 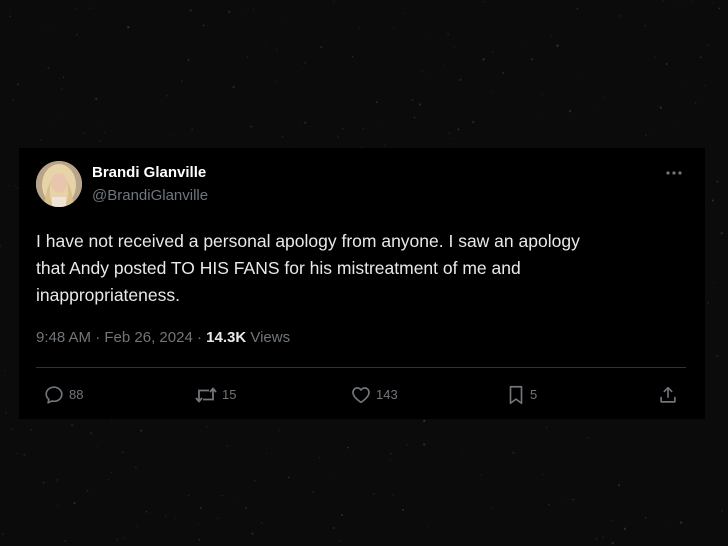 What do you see at coordinates (63, 337) in the screenshot?
I see `tweet-time: 9:48 AM` at bounding box center [63, 337].